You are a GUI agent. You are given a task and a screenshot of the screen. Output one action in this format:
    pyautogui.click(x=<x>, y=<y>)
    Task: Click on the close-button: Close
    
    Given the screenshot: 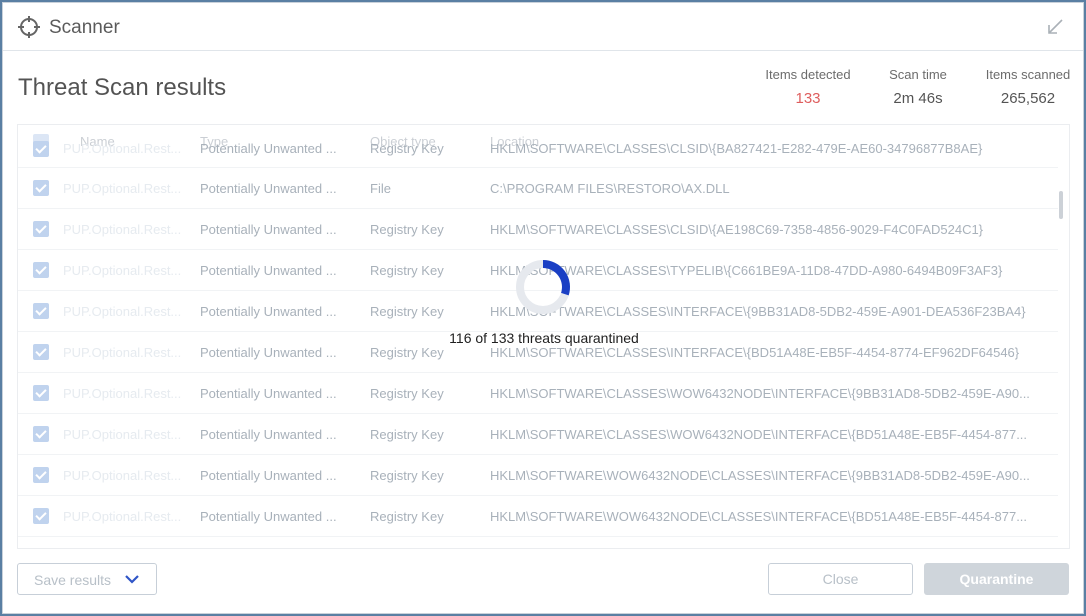 What is the action you would take?
    pyautogui.click(x=840, y=579)
    